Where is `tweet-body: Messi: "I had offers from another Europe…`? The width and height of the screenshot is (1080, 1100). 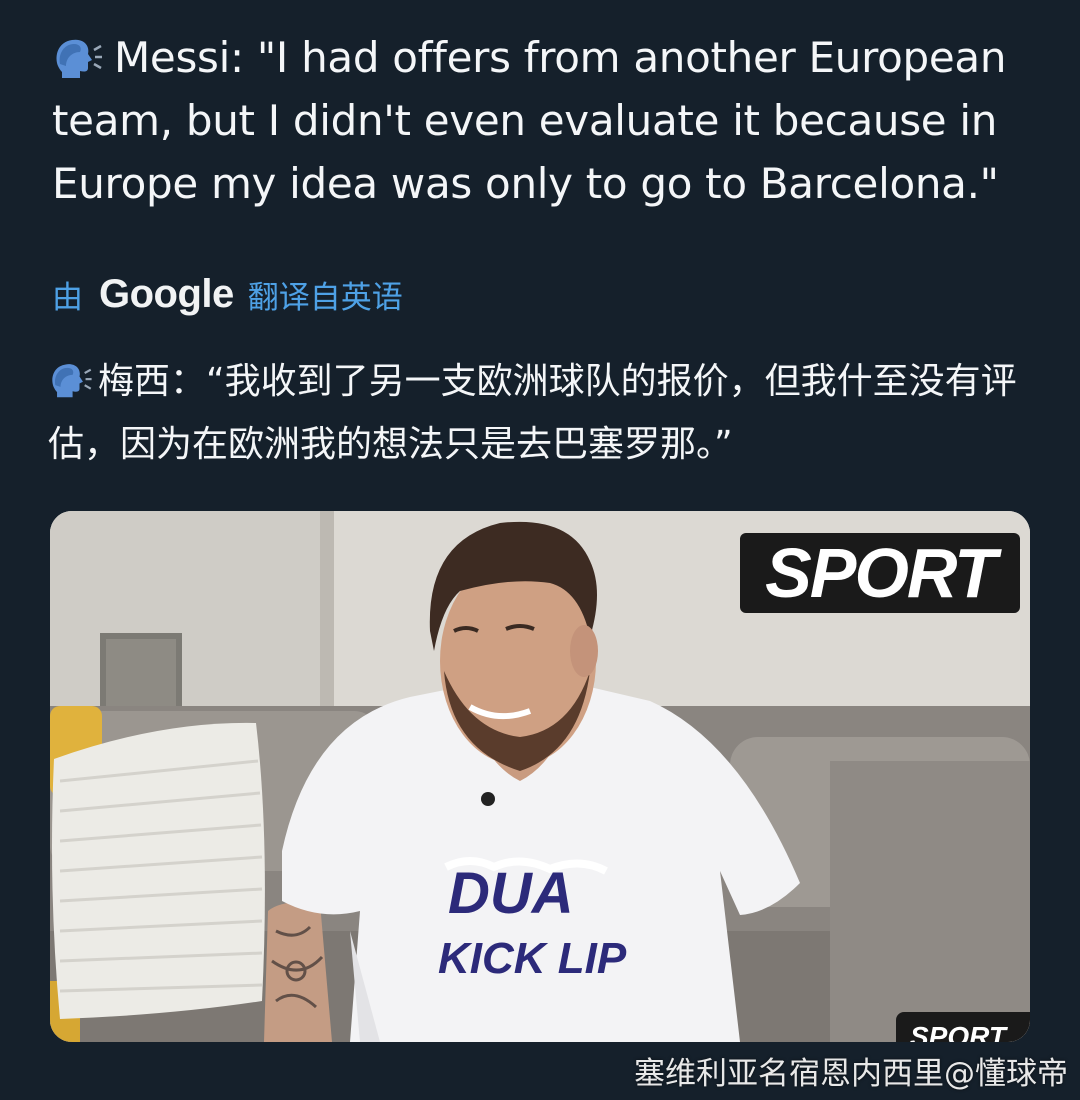 tweet-body: Messi: "I had offers from another Europe… is located at coordinates (529, 120).